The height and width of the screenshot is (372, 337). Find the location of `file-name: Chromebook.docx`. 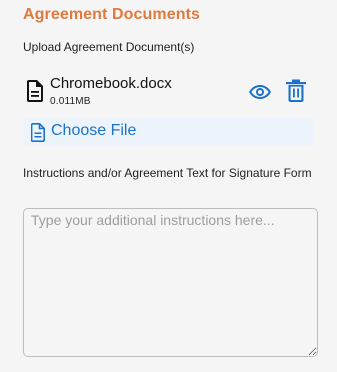

file-name: Chromebook.docx is located at coordinates (111, 83).